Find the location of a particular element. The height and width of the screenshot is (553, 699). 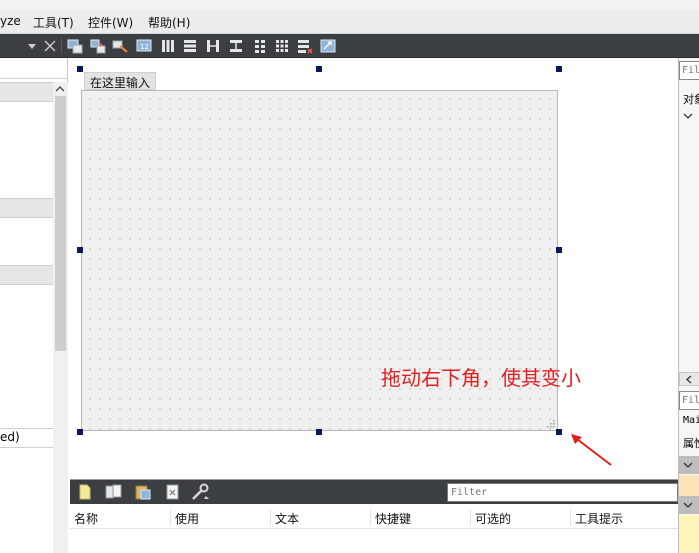

resize-handle-bottom-left is located at coordinates (80, 432).